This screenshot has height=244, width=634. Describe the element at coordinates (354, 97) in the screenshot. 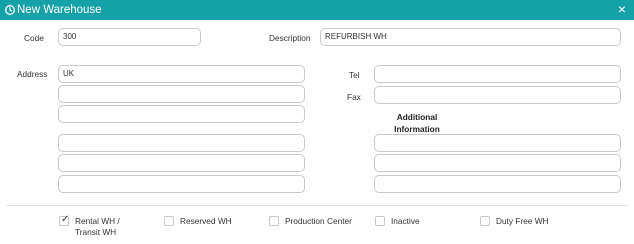

I see `fax-label: Fax` at that location.